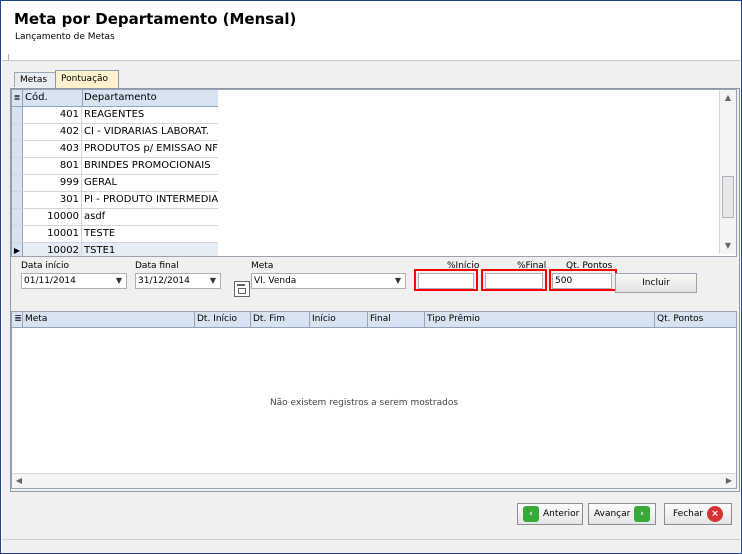 The width and height of the screenshot is (742, 554). What do you see at coordinates (87, 79) in the screenshot?
I see `tab-pontuacao: Pontuação` at bounding box center [87, 79].